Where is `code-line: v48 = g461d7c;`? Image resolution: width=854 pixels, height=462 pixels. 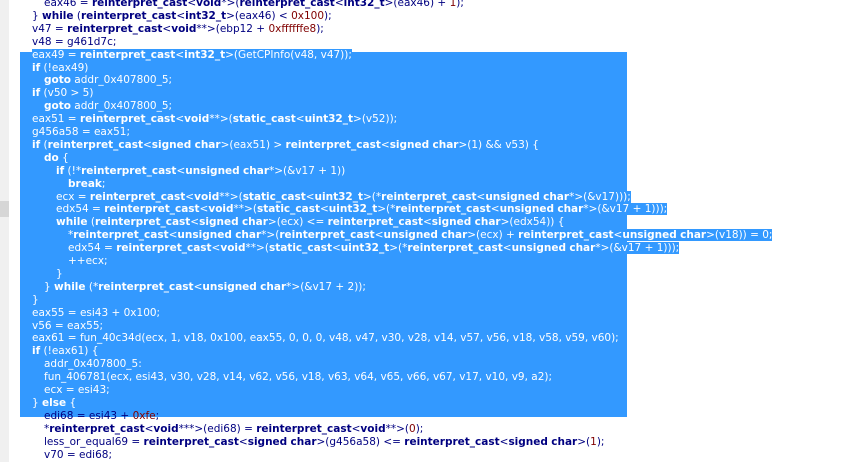
code-line: v48 = g461d7c; is located at coordinates (74, 42).